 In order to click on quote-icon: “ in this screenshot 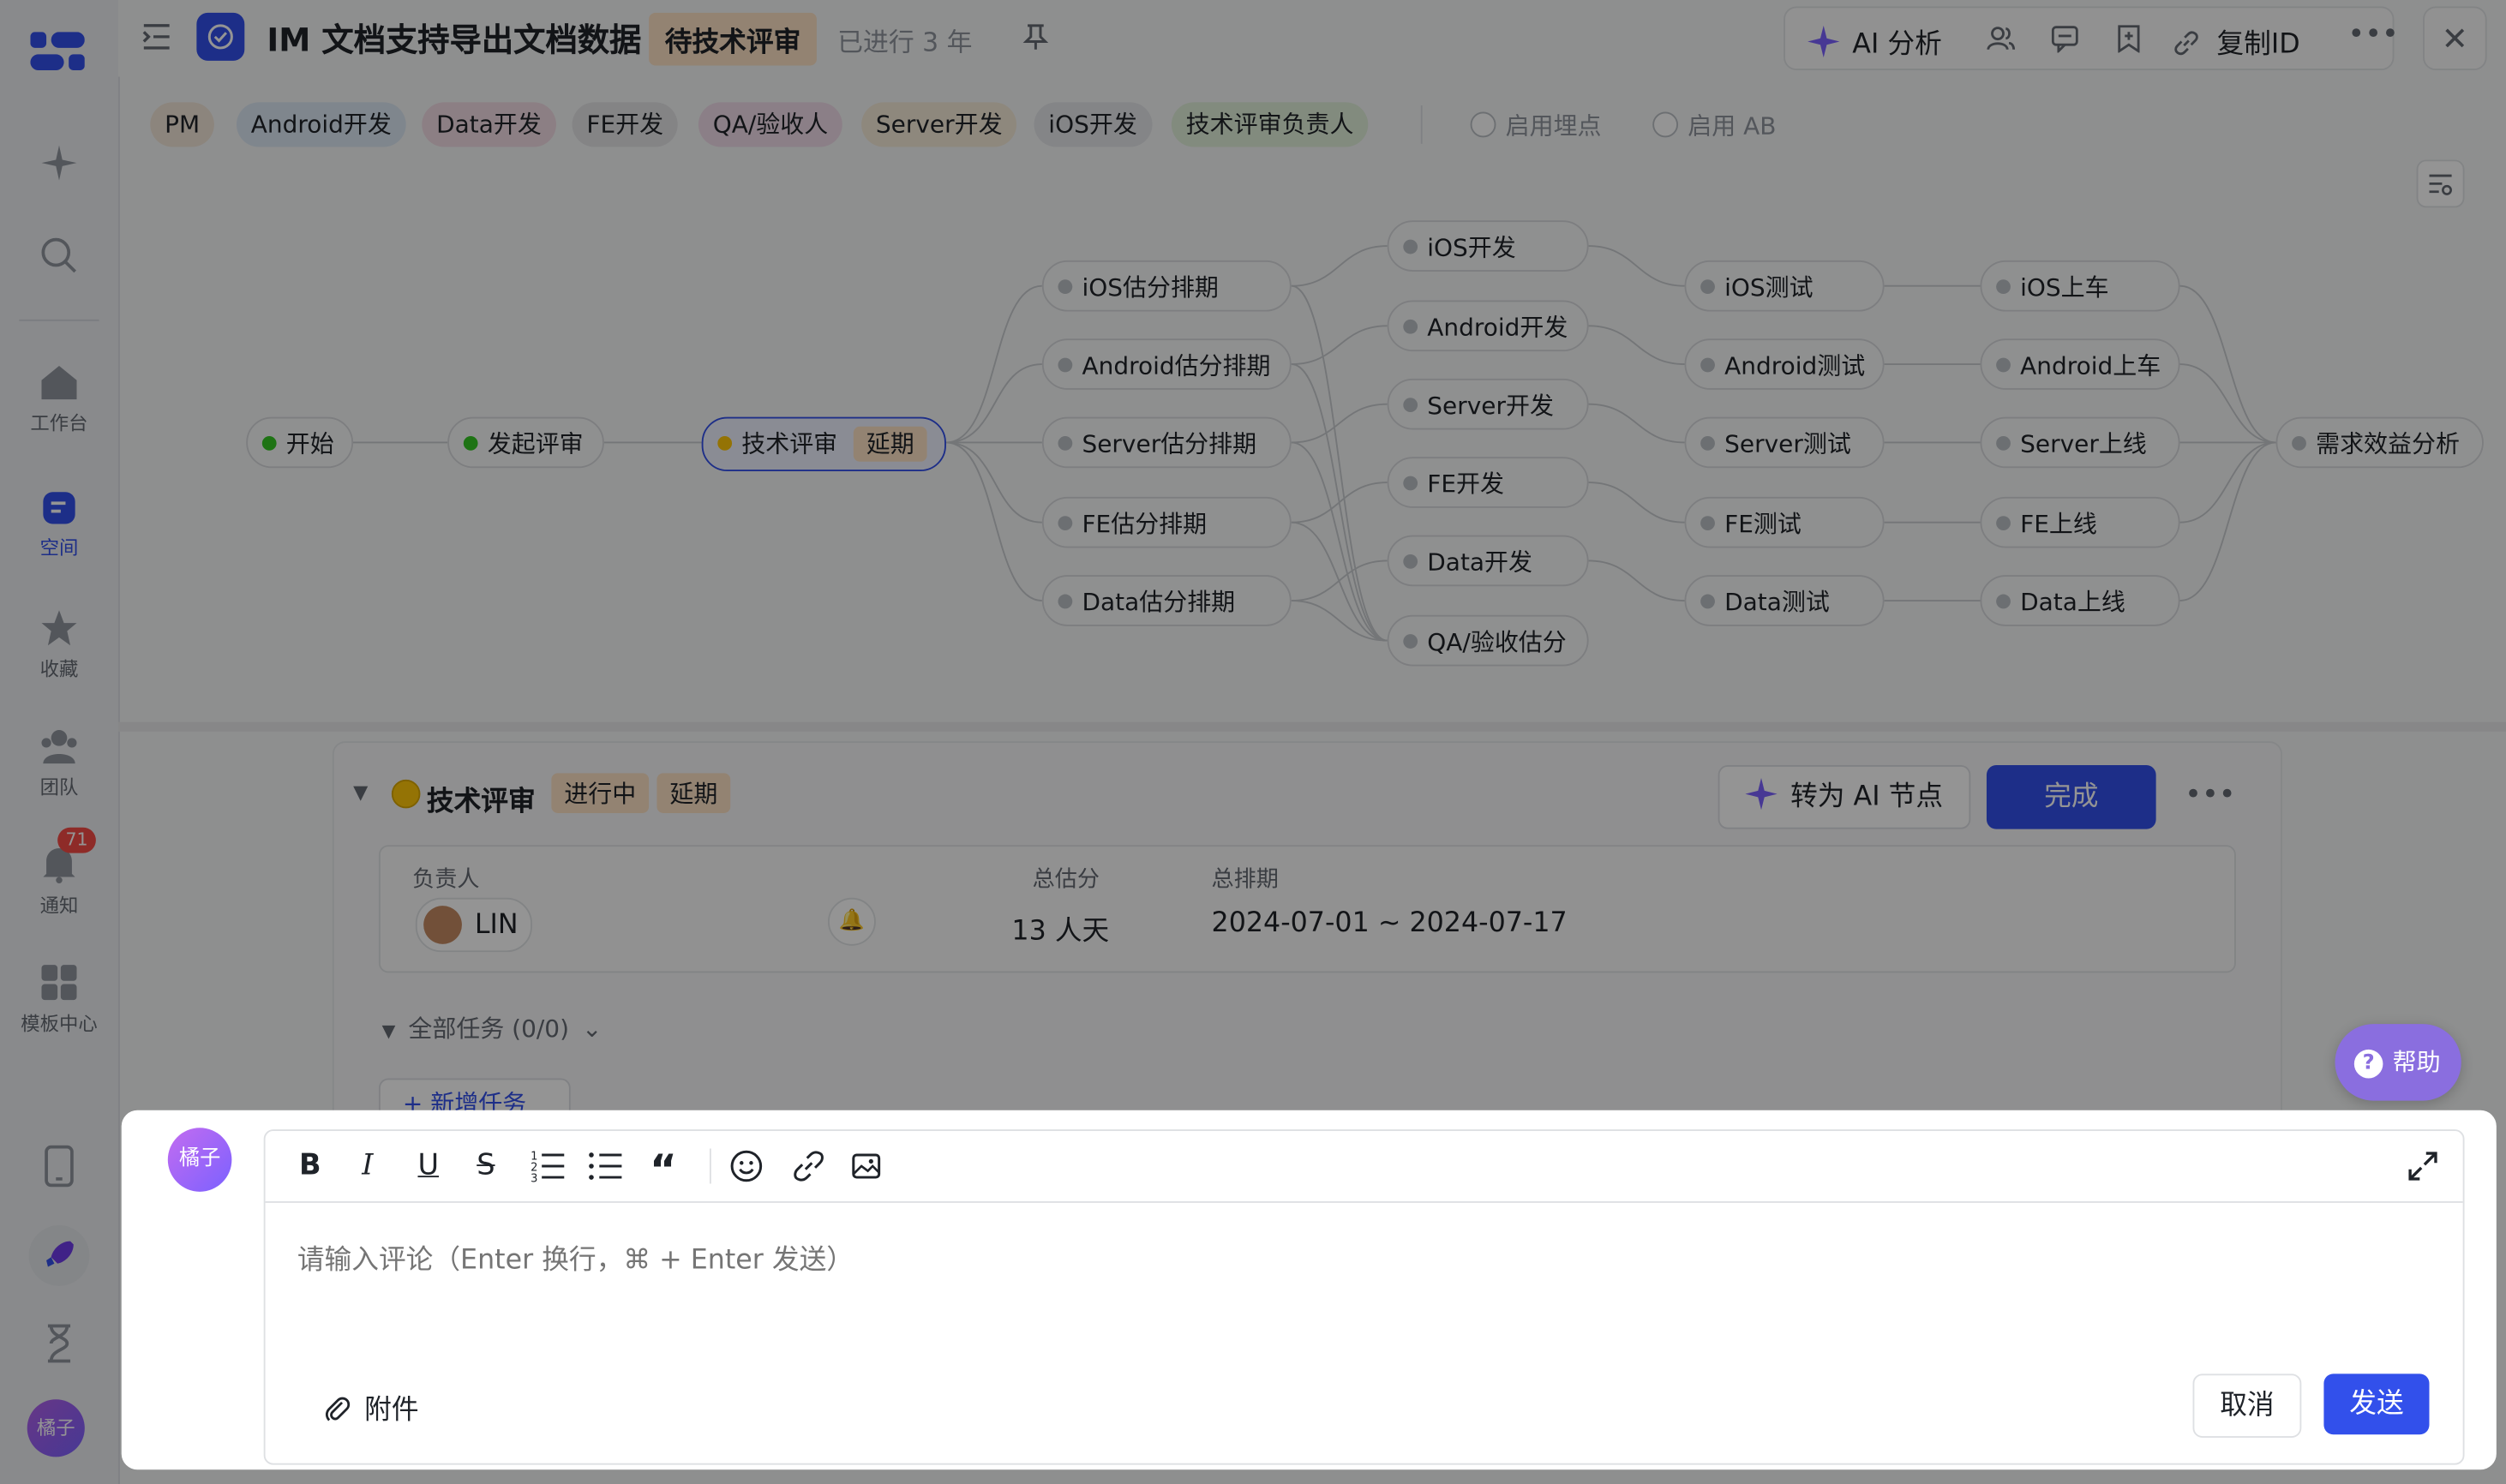, I will do `click(663, 1171)`.